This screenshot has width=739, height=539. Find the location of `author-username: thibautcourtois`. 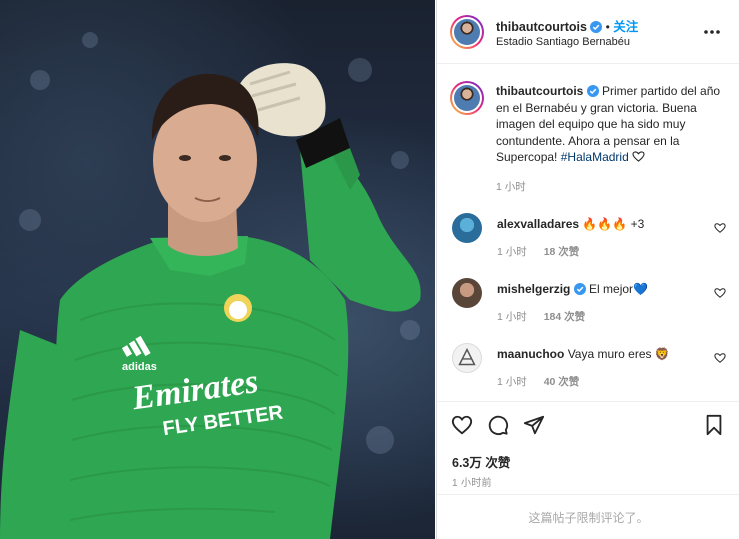

author-username: thibautcourtois is located at coordinates (541, 27).